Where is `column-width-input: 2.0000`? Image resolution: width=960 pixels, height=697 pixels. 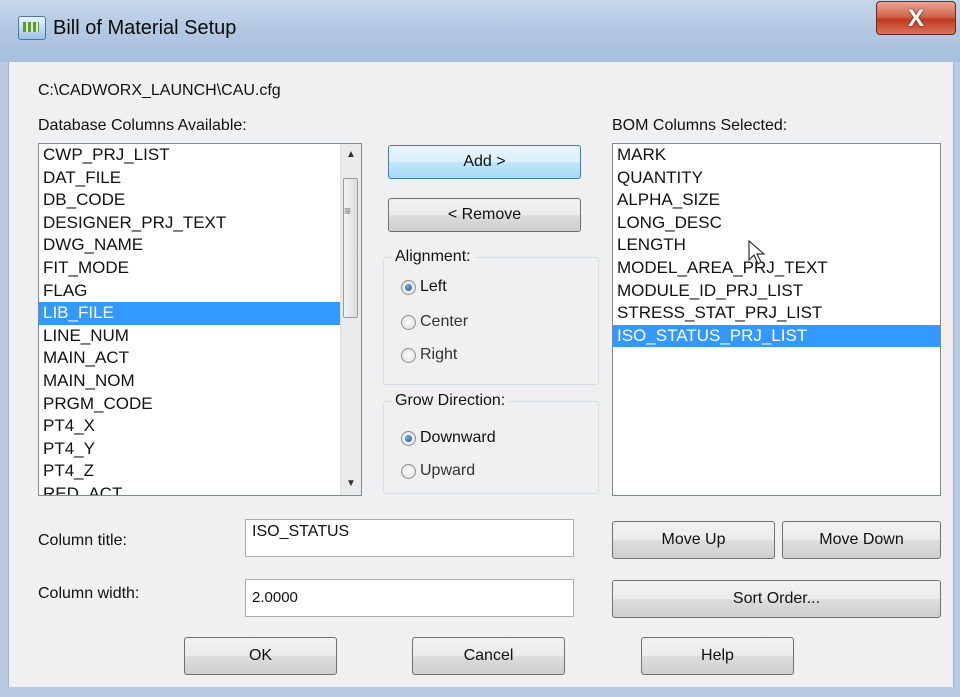
column-width-input: 2.0000 is located at coordinates (409, 598).